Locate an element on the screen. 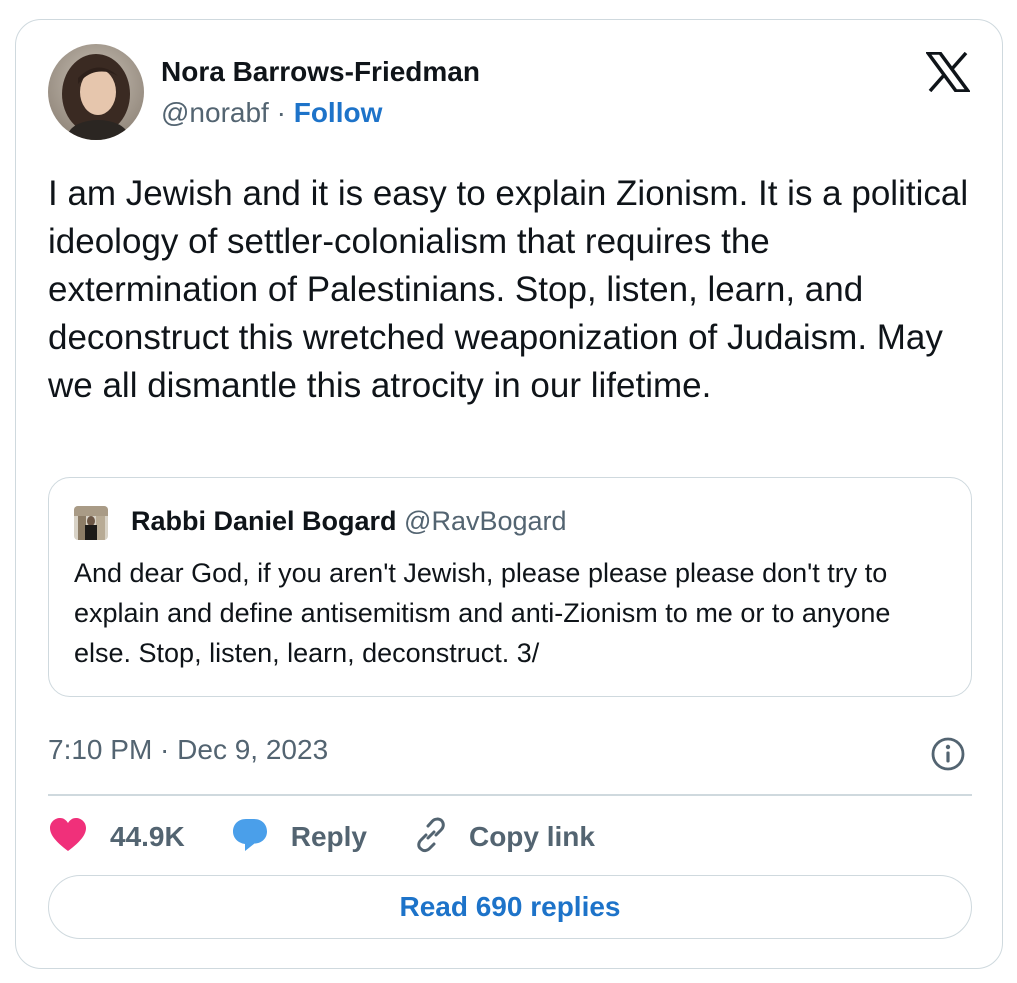 Image resolution: width=1017 pixels, height=983 pixels. action-bar: 44.9K Reply Copy link is located at coordinates (321, 837).